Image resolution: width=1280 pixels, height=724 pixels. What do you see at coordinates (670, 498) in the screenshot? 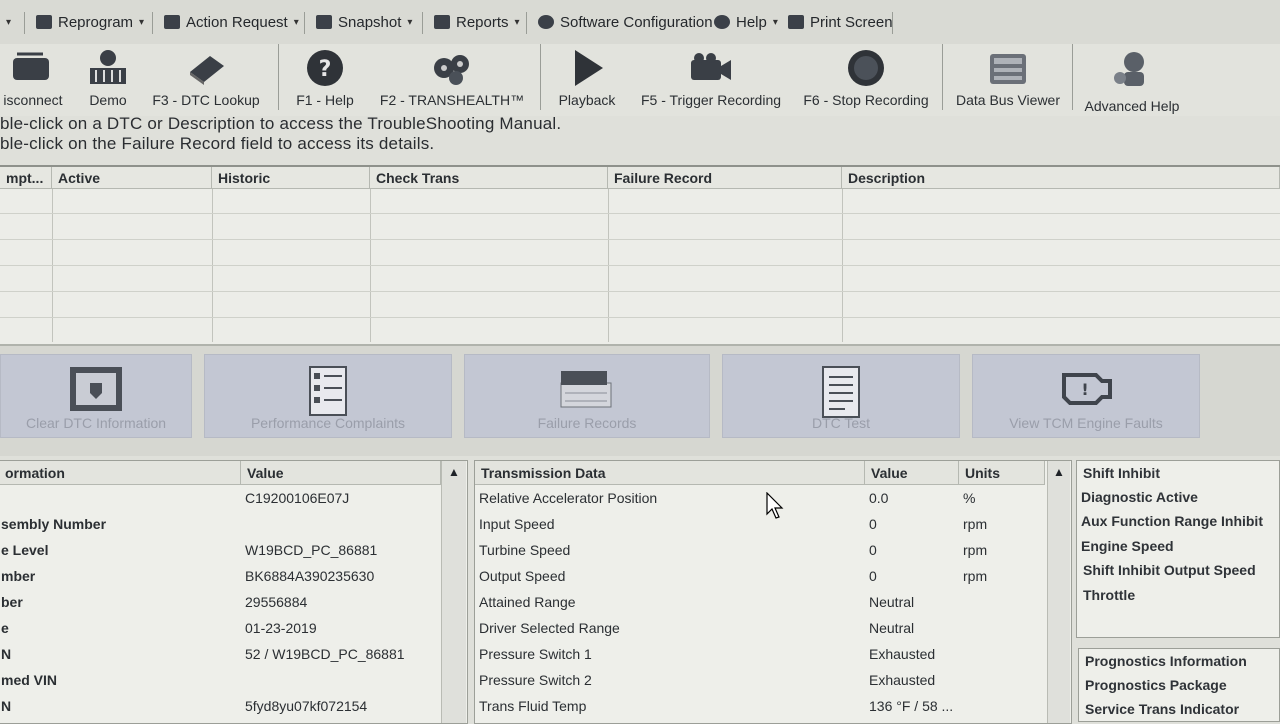
I see `param-name: Relative Accelerator Position` at bounding box center [670, 498].